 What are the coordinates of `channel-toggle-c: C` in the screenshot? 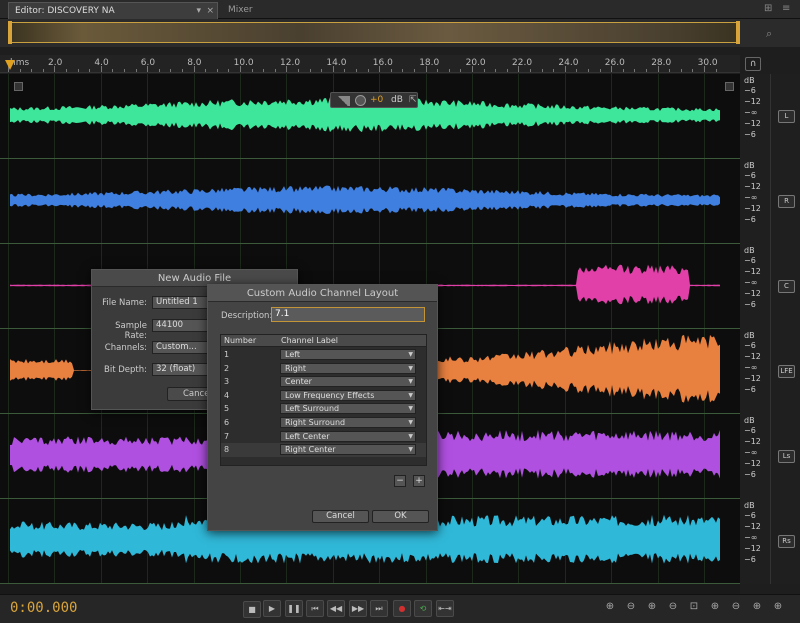 It's located at (786, 286).